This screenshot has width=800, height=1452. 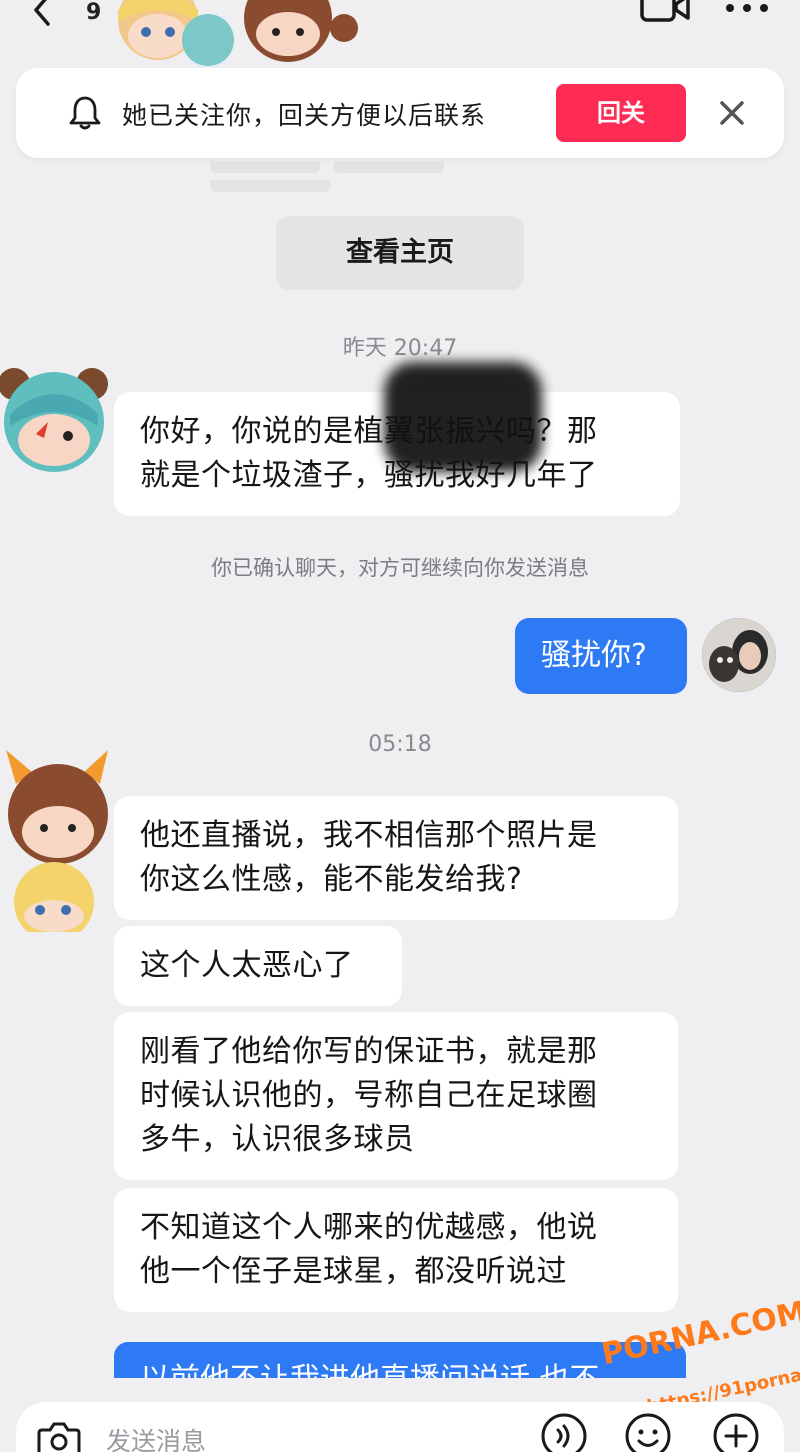 What do you see at coordinates (369, 1095) in the screenshot?
I see `message-text: 时候认识他的，号称自己在足球圈` at bounding box center [369, 1095].